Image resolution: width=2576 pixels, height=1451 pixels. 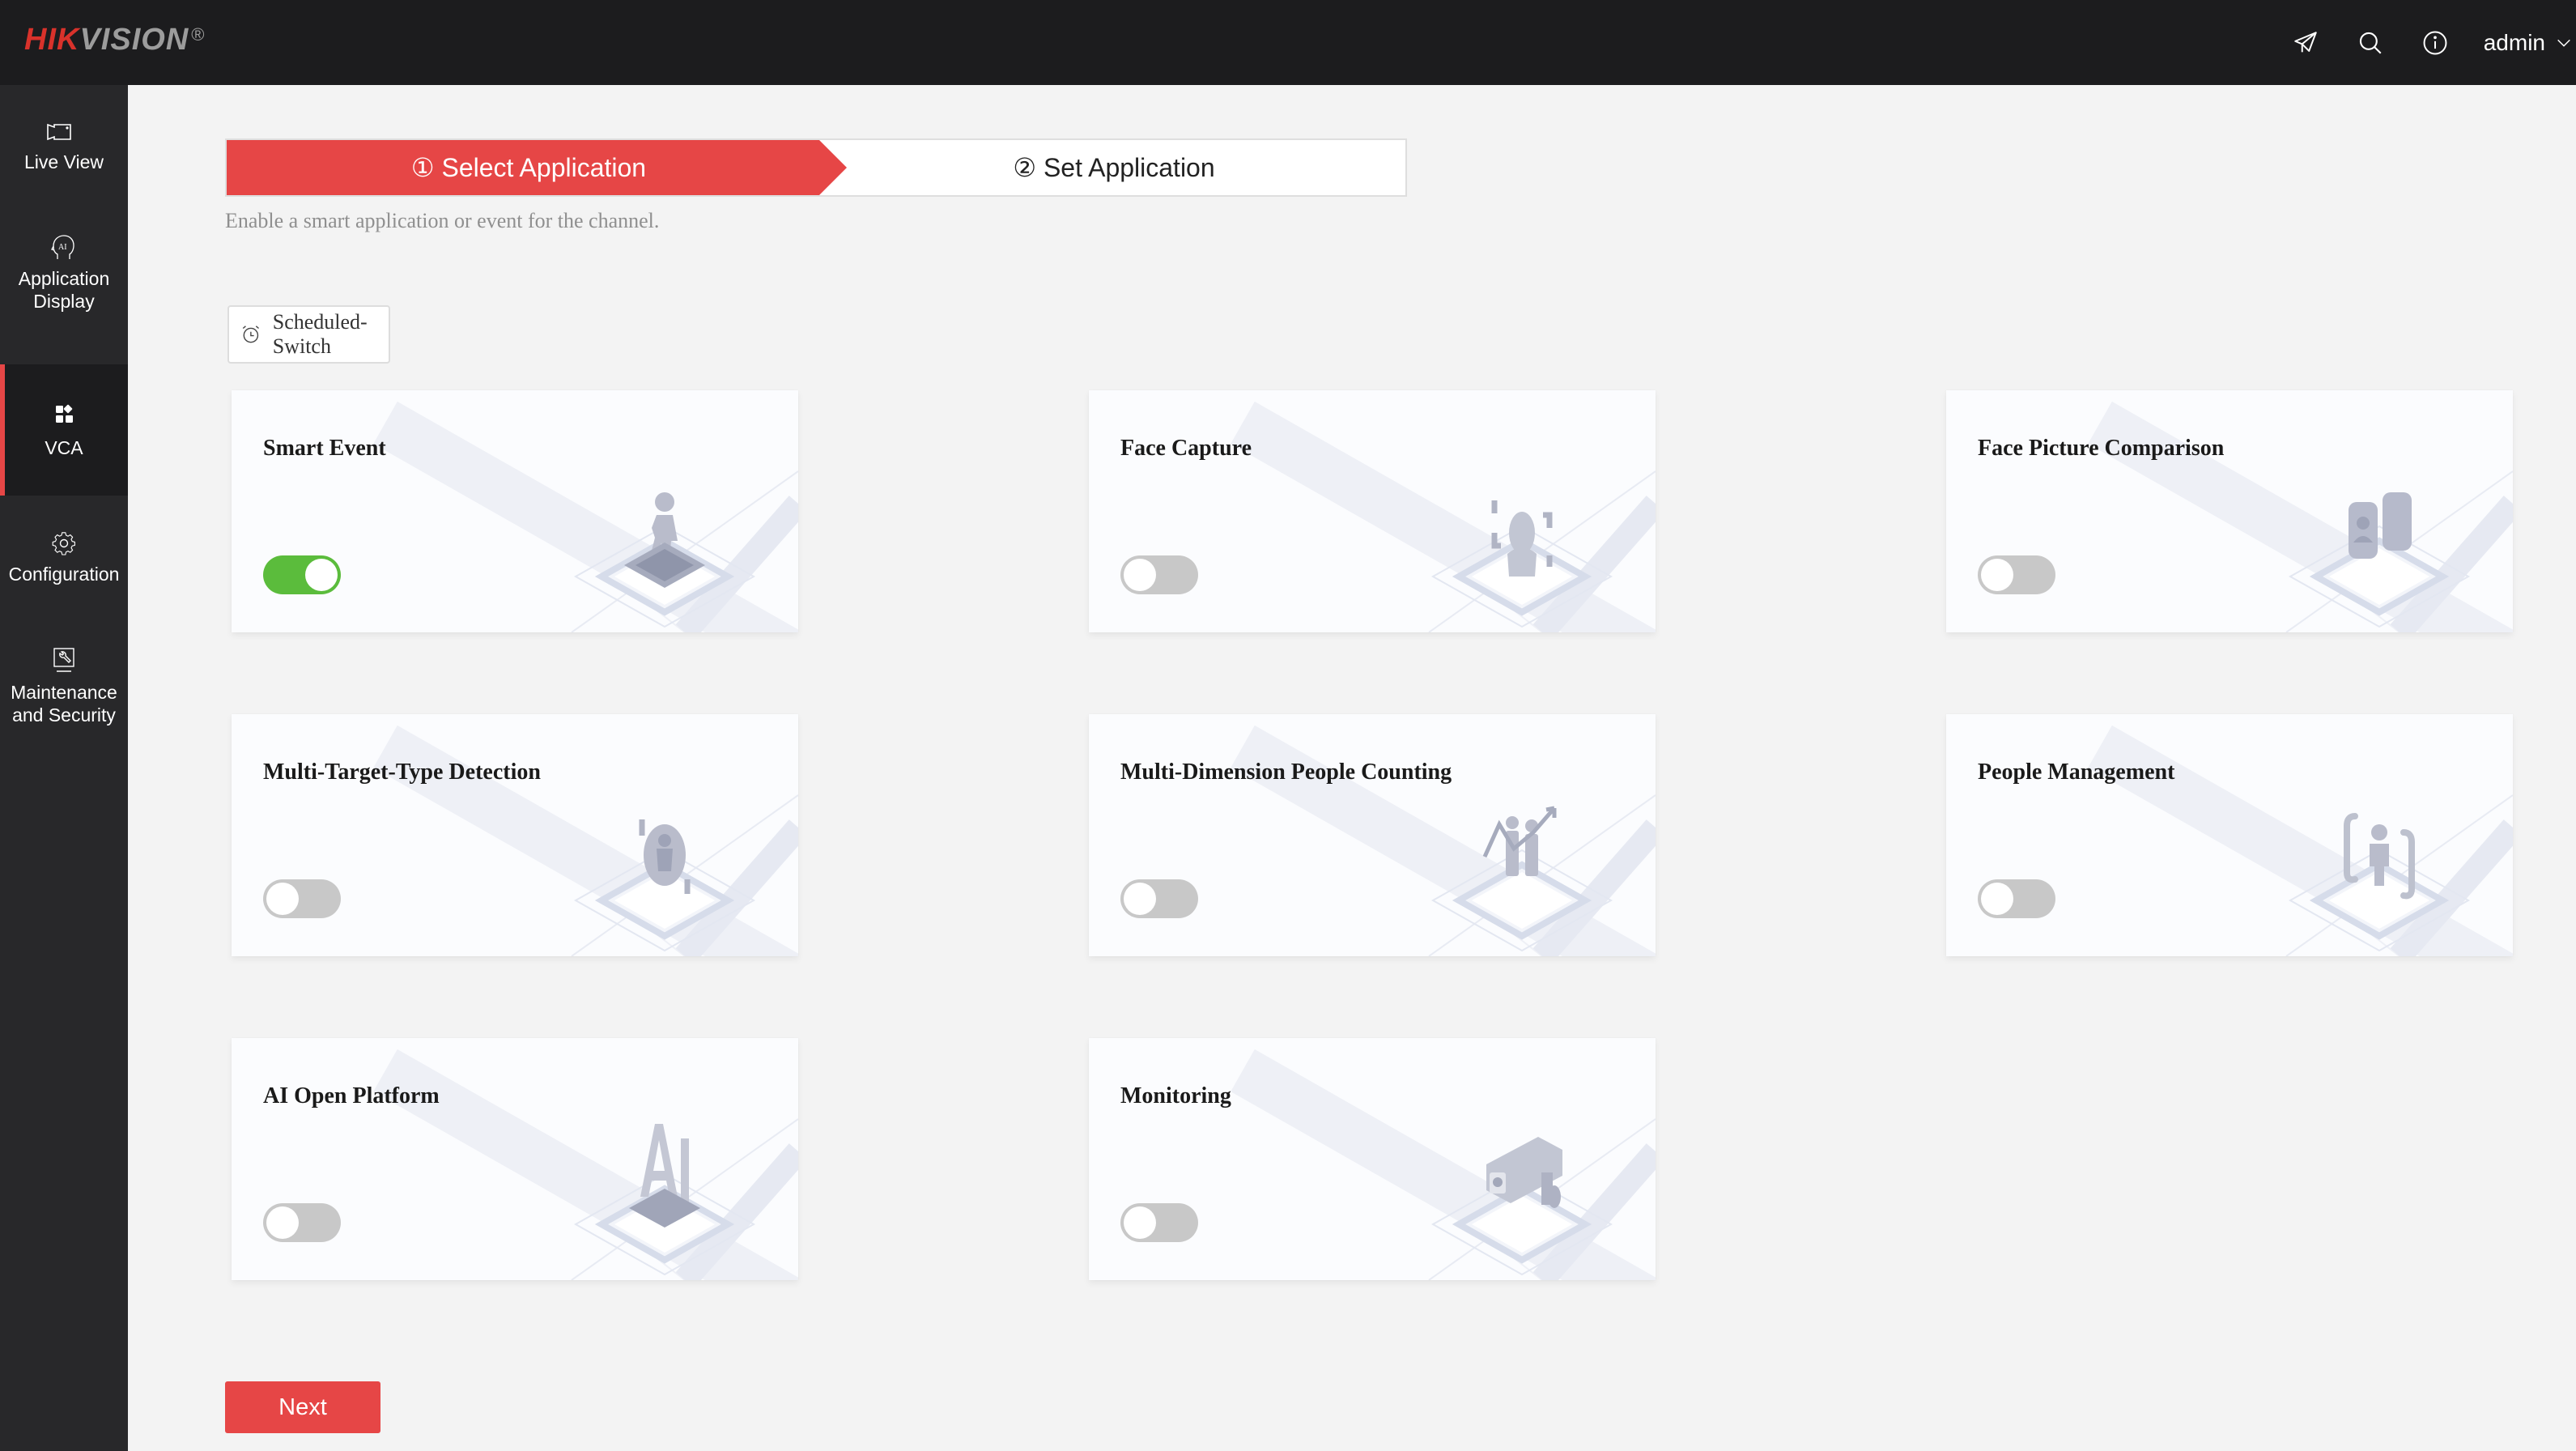 I want to click on application-card: Multi-Target-Type Detection, so click(x=515, y=835).